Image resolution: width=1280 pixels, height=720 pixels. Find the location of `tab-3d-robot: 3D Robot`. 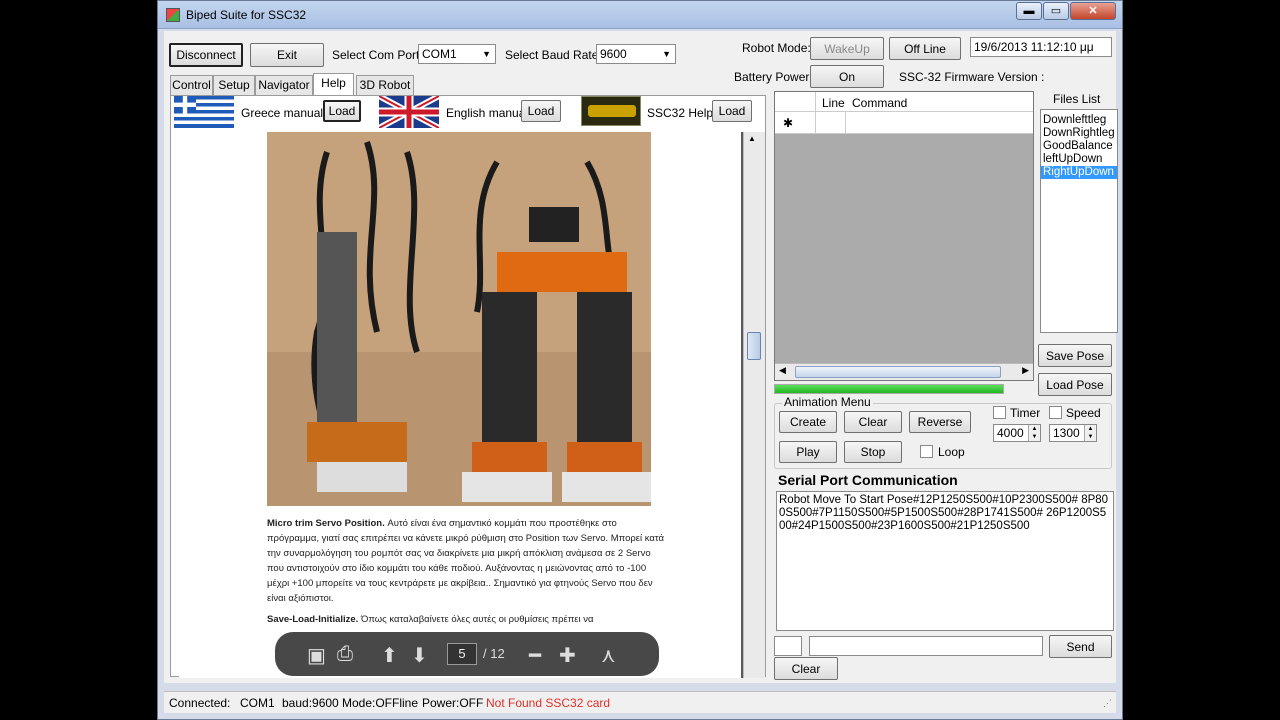

tab-3d-robot: 3D Robot is located at coordinates (385, 85).